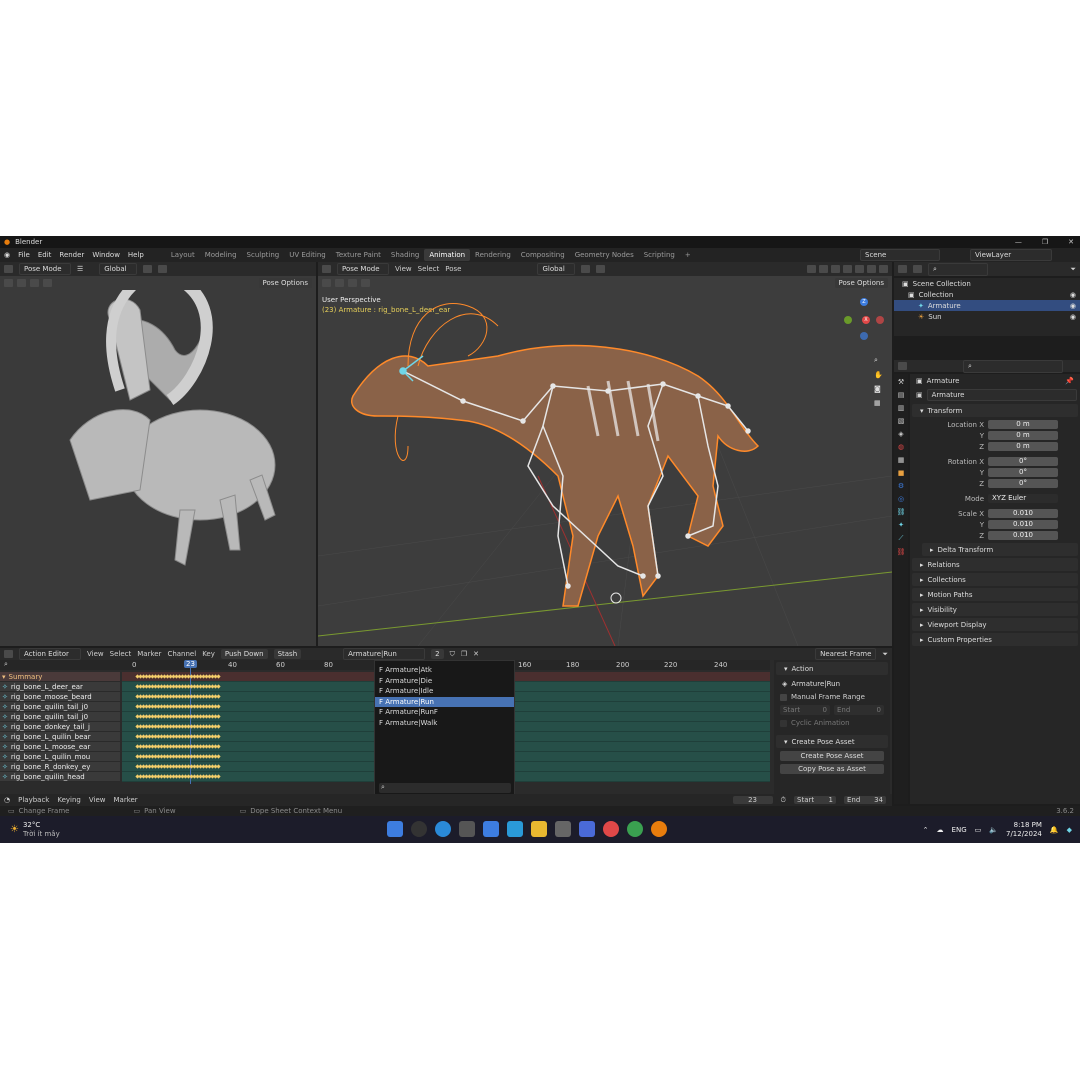  Describe the element at coordinates (60, 697) in the screenshot. I see `channel-row: ✧ rig_bone_moose_beard` at that location.